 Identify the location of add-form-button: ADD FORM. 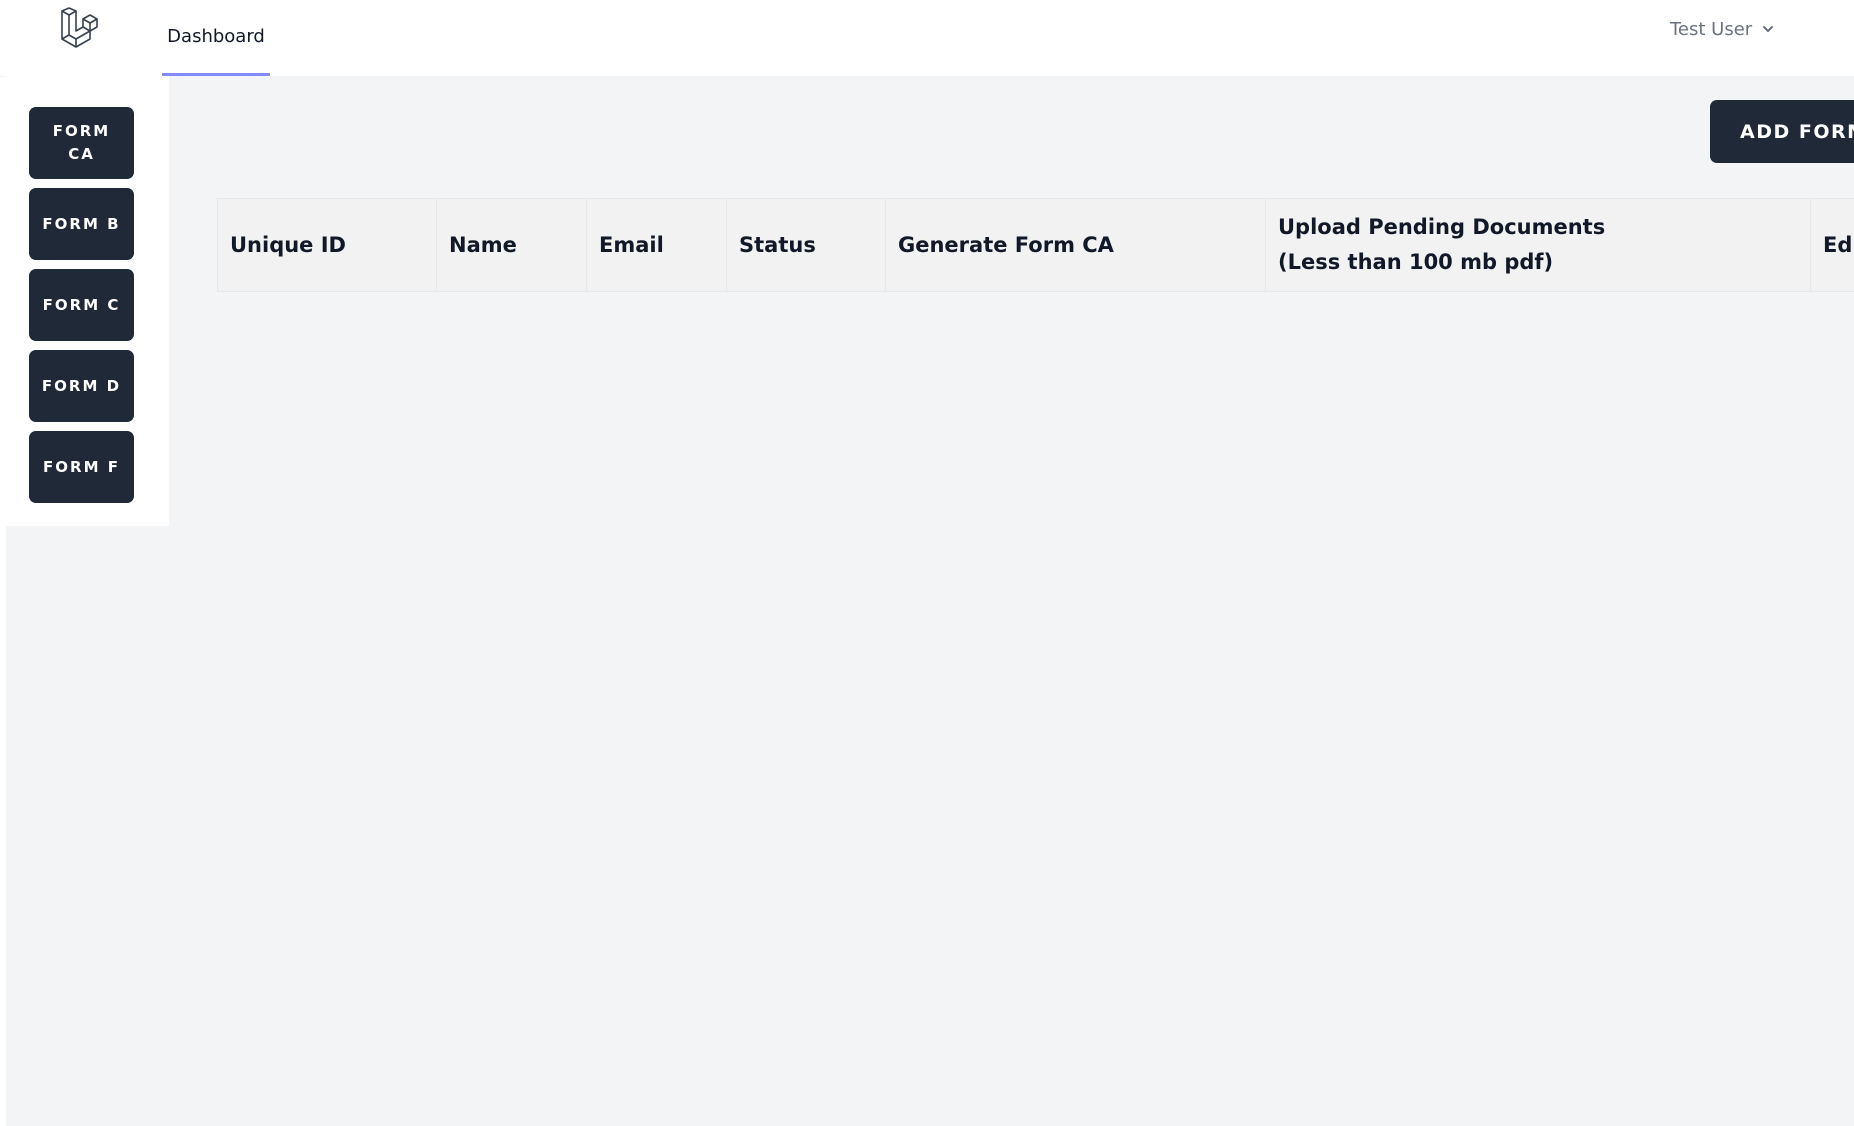
(1782, 131).